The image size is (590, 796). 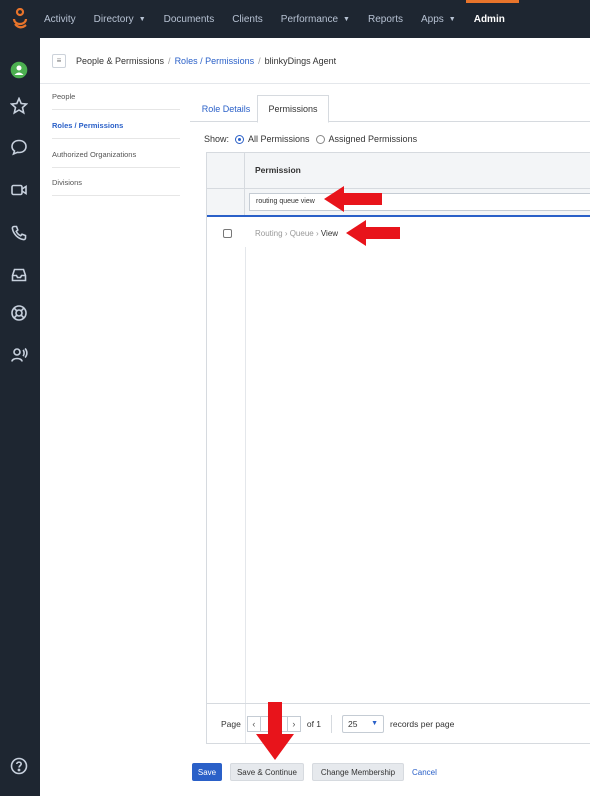 What do you see at coordinates (19, 355) in the screenshot?
I see `voice-user-icon` at bounding box center [19, 355].